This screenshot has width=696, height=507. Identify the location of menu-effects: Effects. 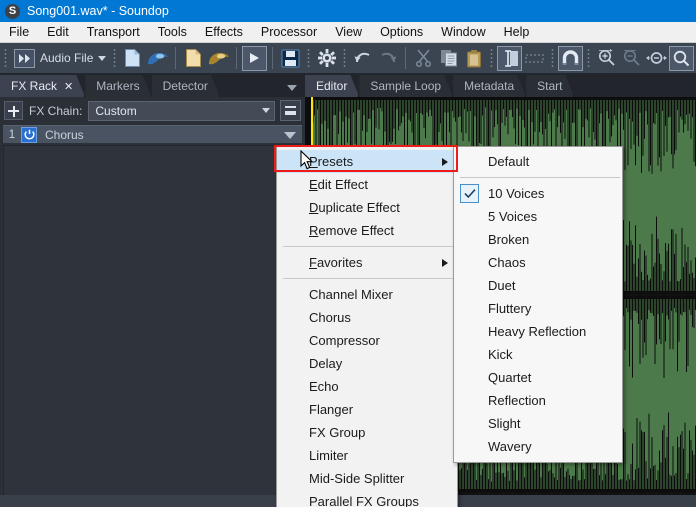
(224, 32).